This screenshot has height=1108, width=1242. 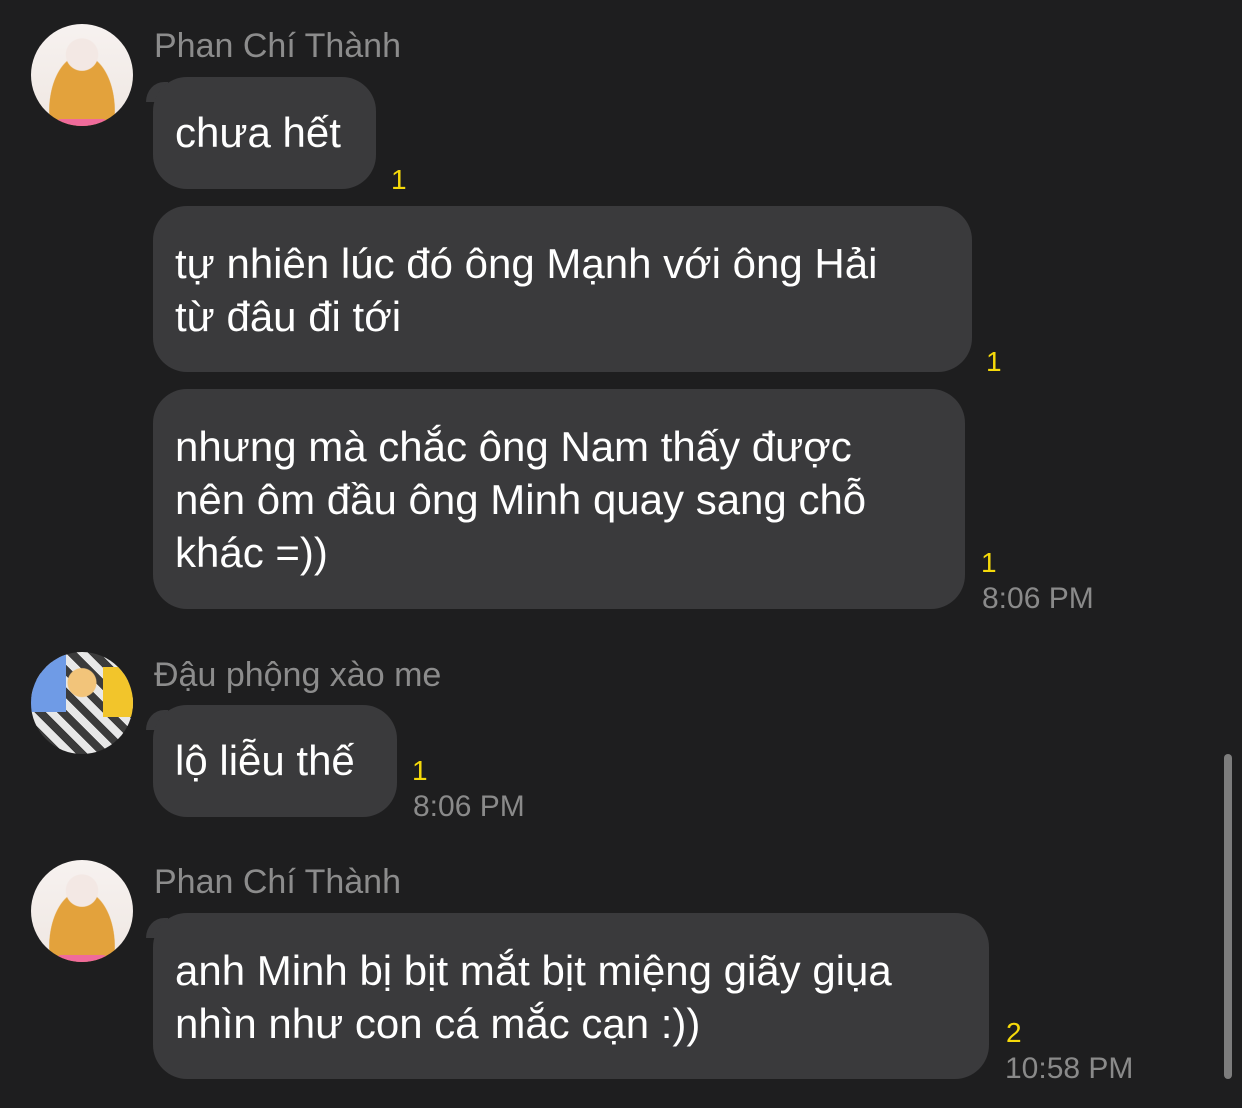 What do you see at coordinates (1228, 916) in the screenshot?
I see `scrollbar` at bounding box center [1228, 916].